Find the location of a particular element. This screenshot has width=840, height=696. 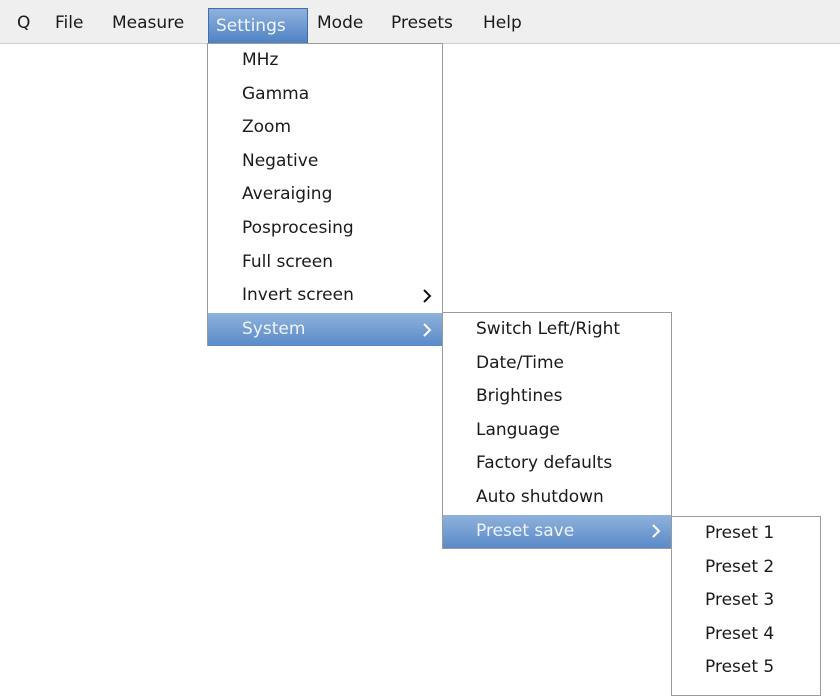

system-item-switch-left-right: Switch Left/Right is located at coordinates (557, 330).